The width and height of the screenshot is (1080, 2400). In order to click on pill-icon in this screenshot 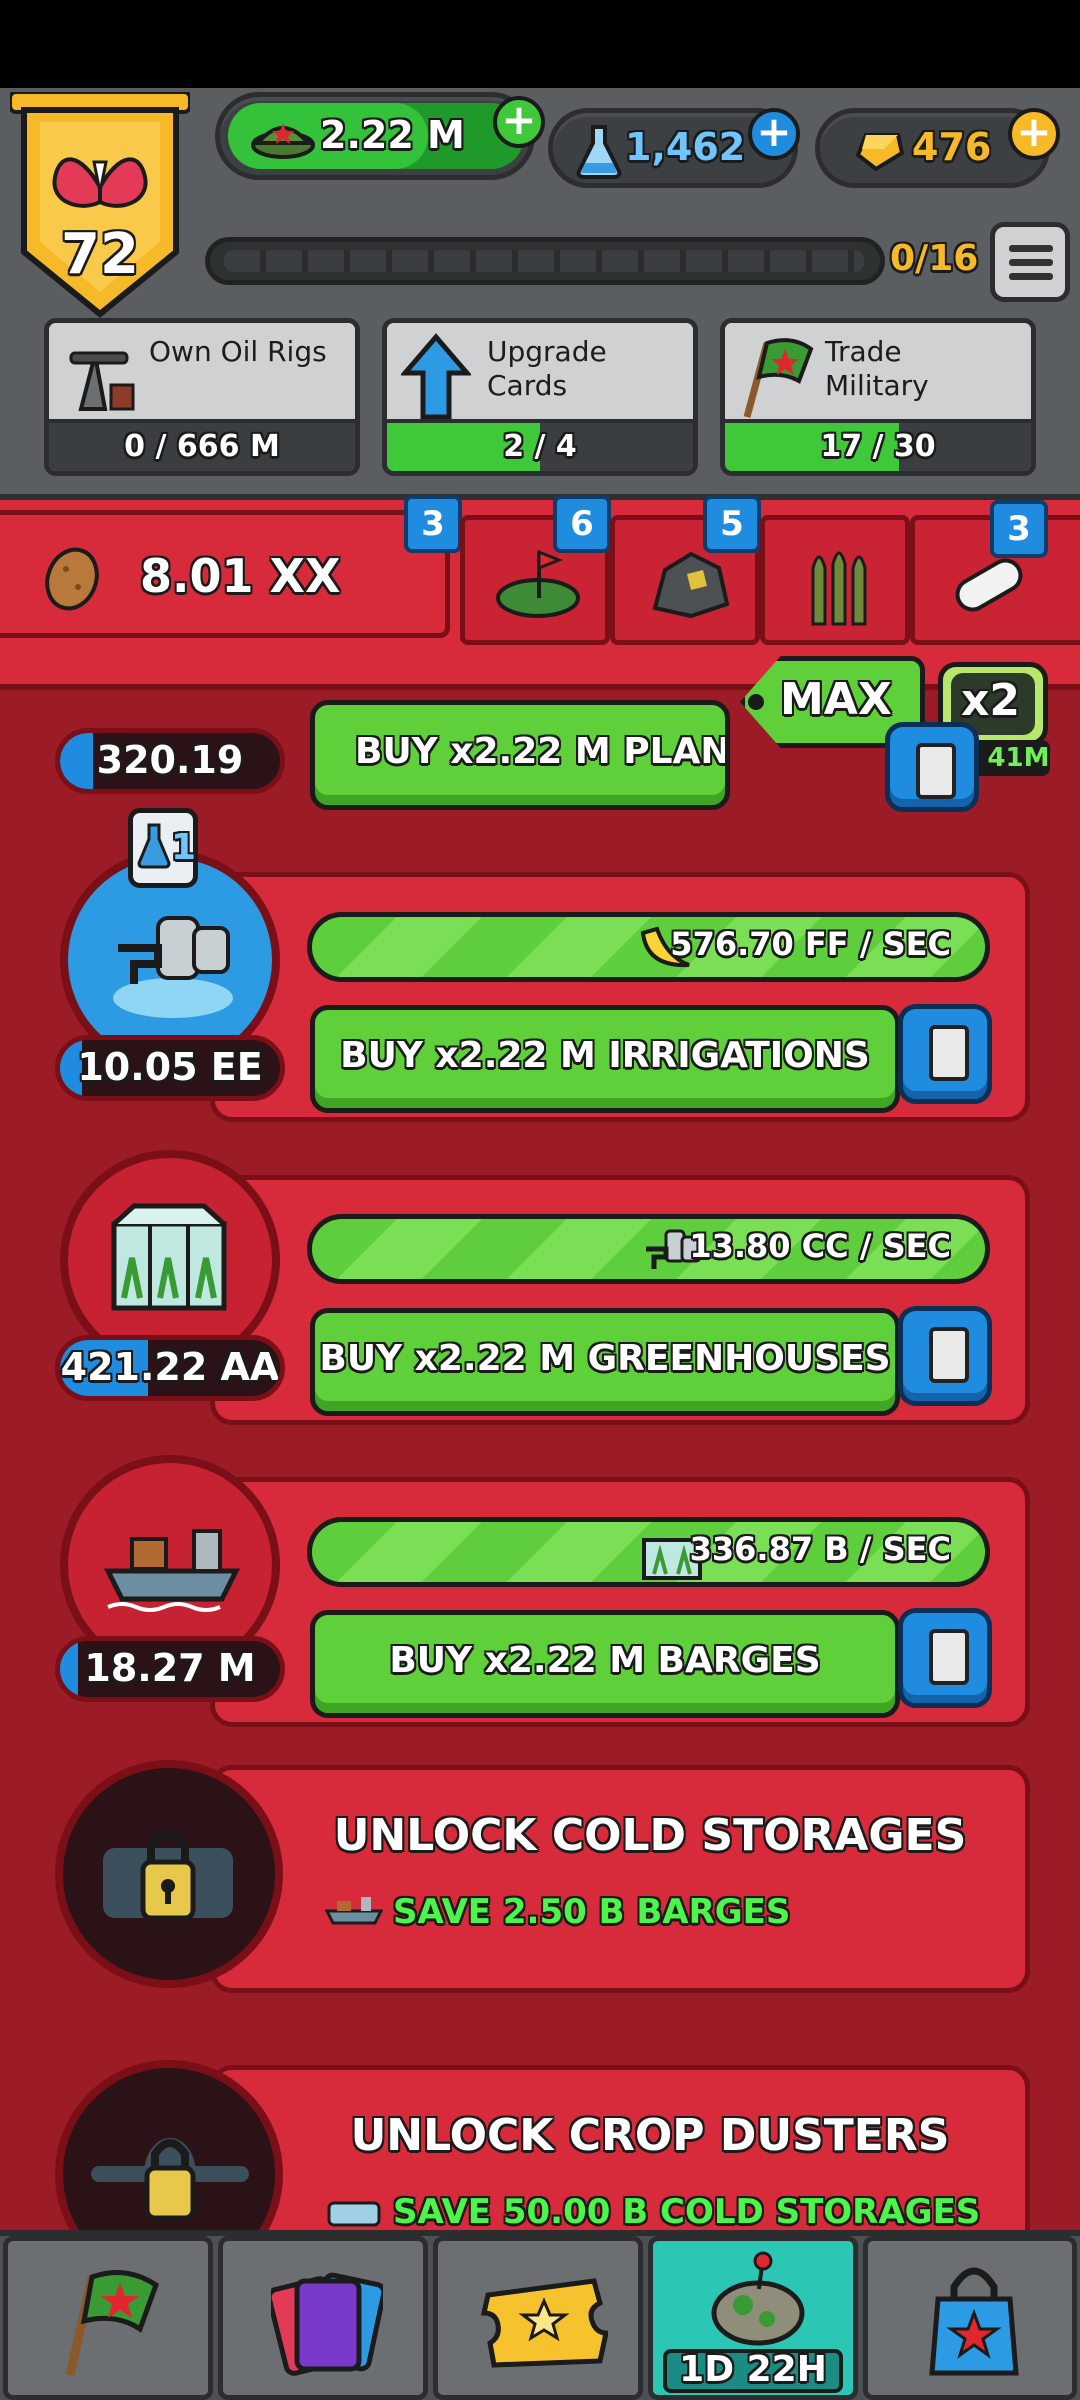, I will do `click(989, 585)`.